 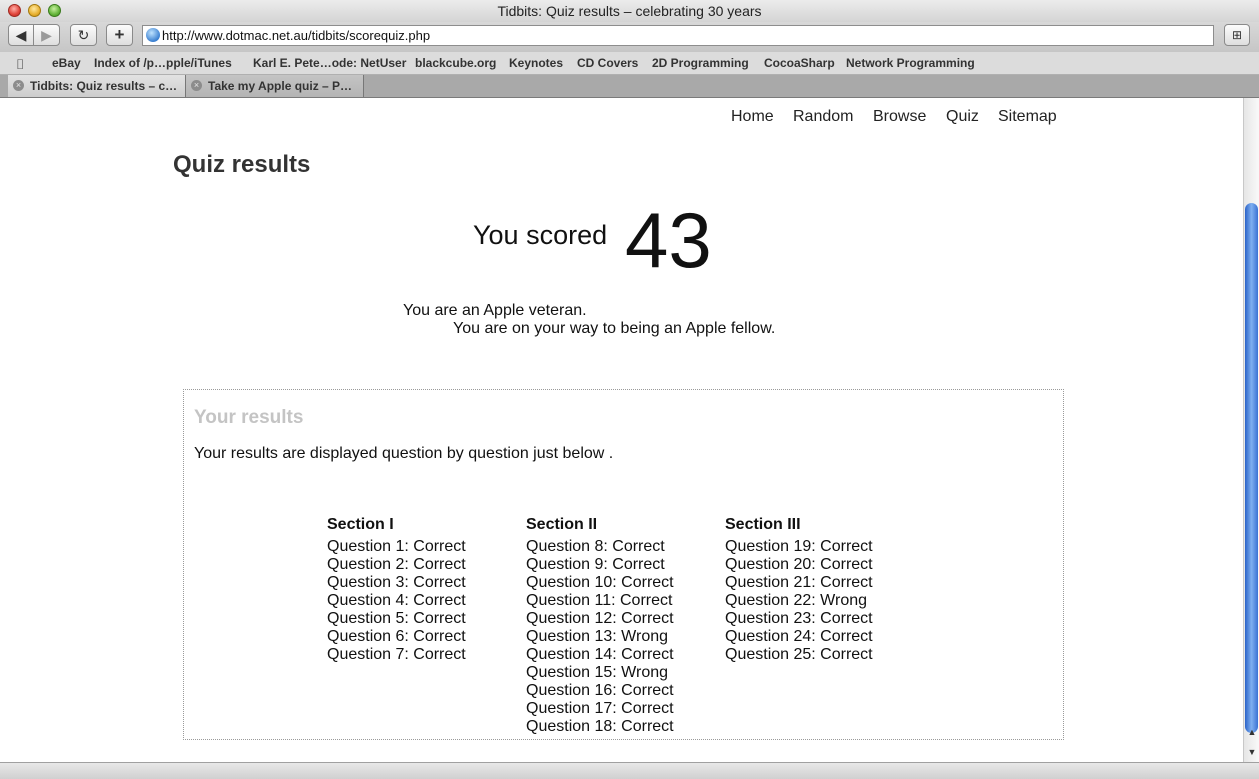 I want to click on question-result: Question 15: Wrong, so click(x=597, y=672).